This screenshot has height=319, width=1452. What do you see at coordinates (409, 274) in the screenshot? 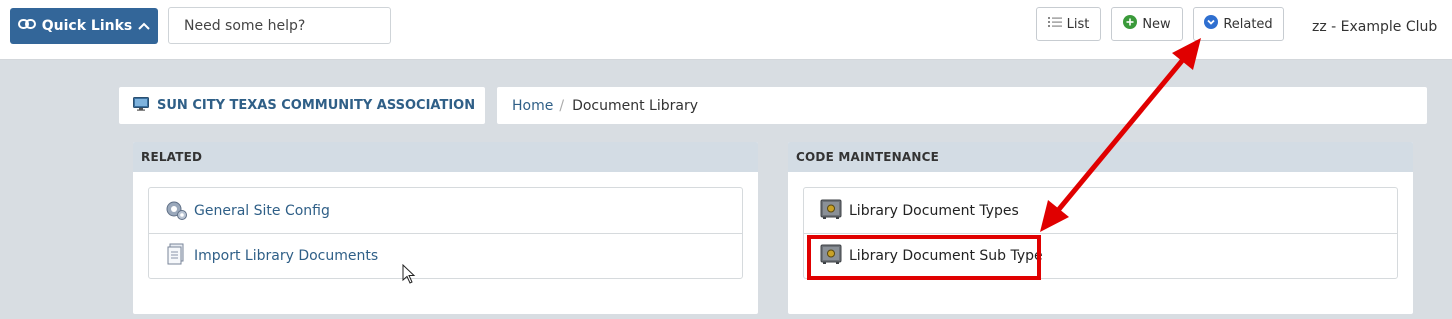
I see `mouse-cursor-icon` at bounding box center [409, 274].